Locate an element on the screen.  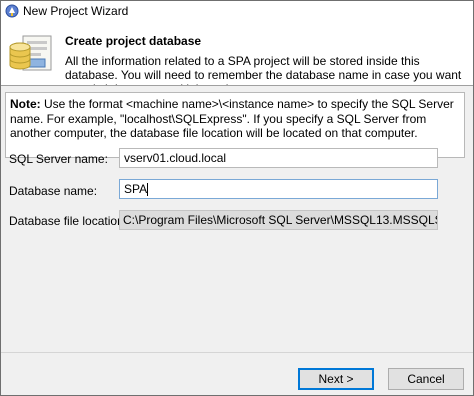
title-bar: New Project Wizard is located at coordinates (237, 11).